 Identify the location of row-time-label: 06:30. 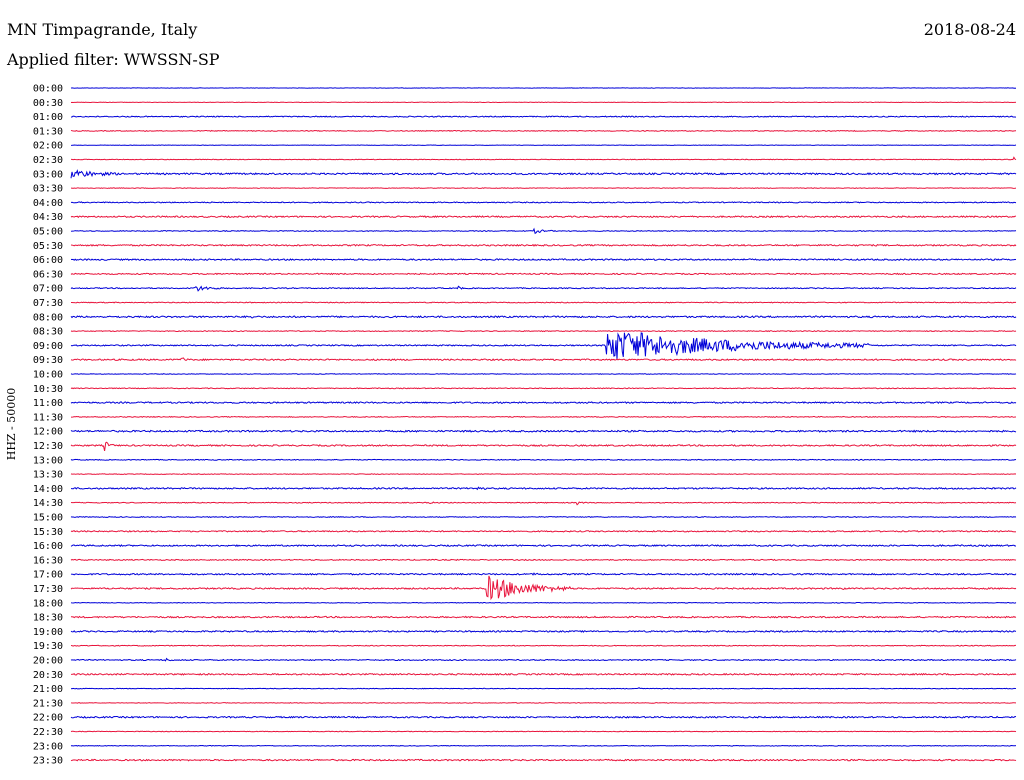
(48, 274).